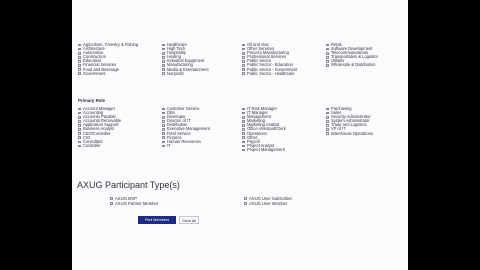 The image size is (480, 270). I want to click on industry-option: Nonprofit, so click(202, 73).